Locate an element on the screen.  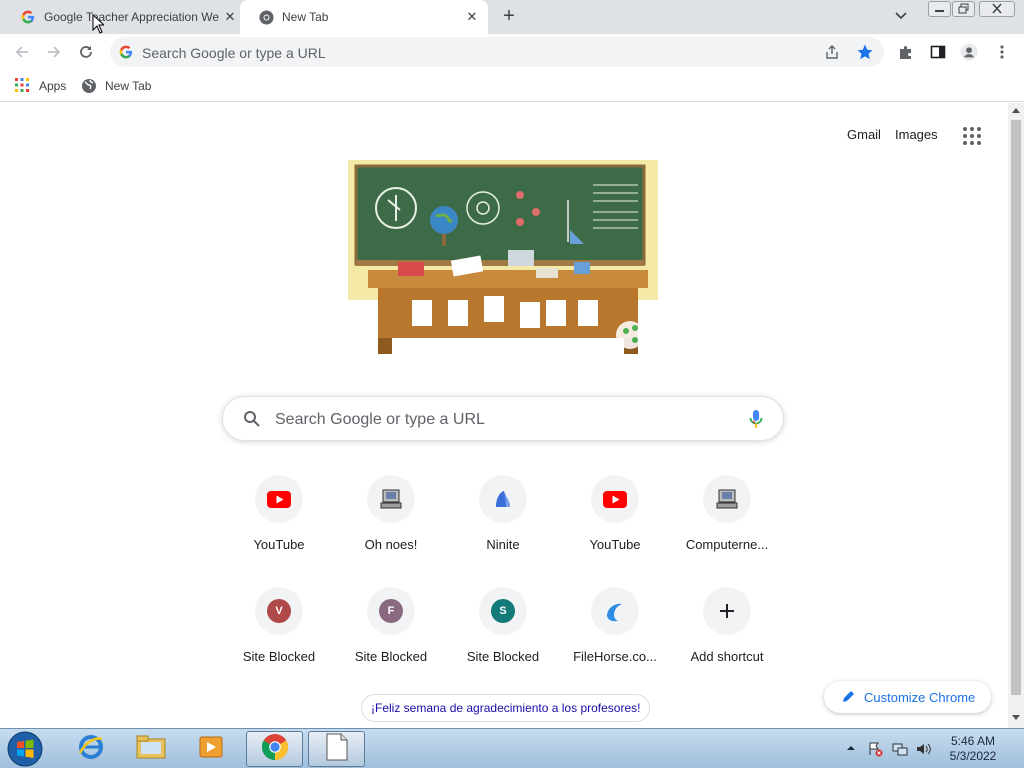
omnibox: Search Google or type a URL is located at coordinates (497, 52).